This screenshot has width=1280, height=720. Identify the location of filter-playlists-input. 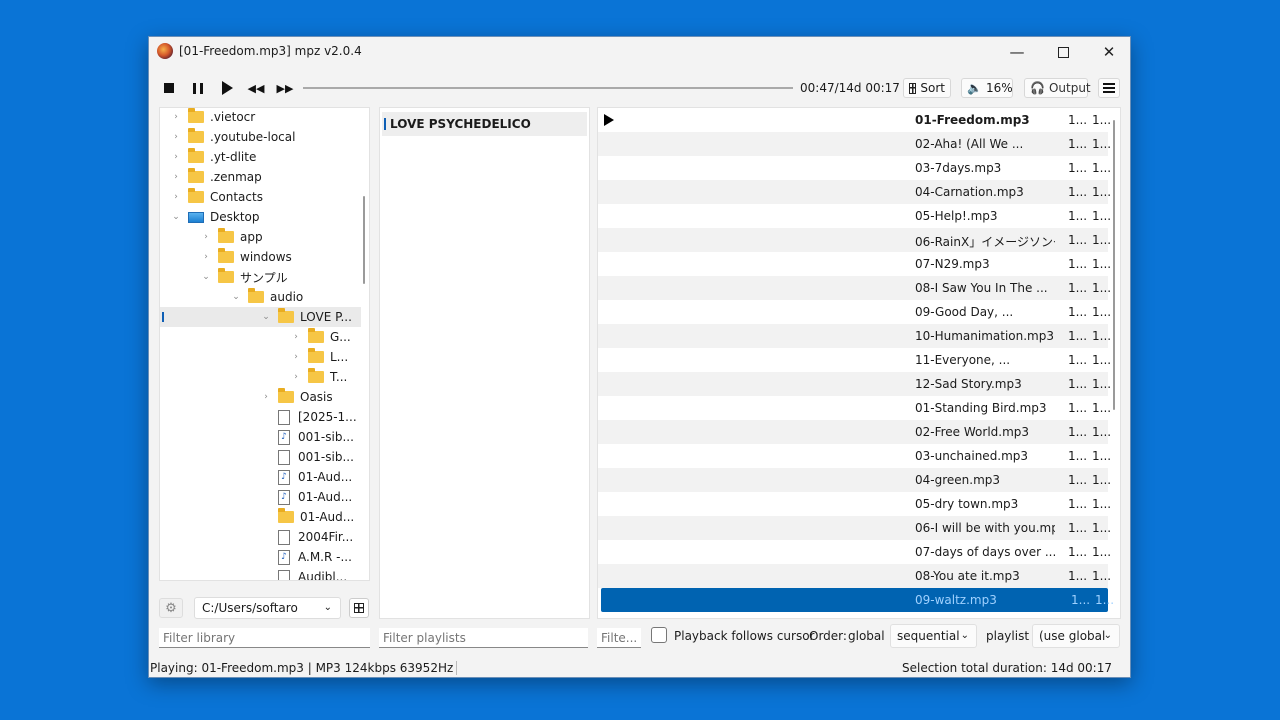
(483, 638).